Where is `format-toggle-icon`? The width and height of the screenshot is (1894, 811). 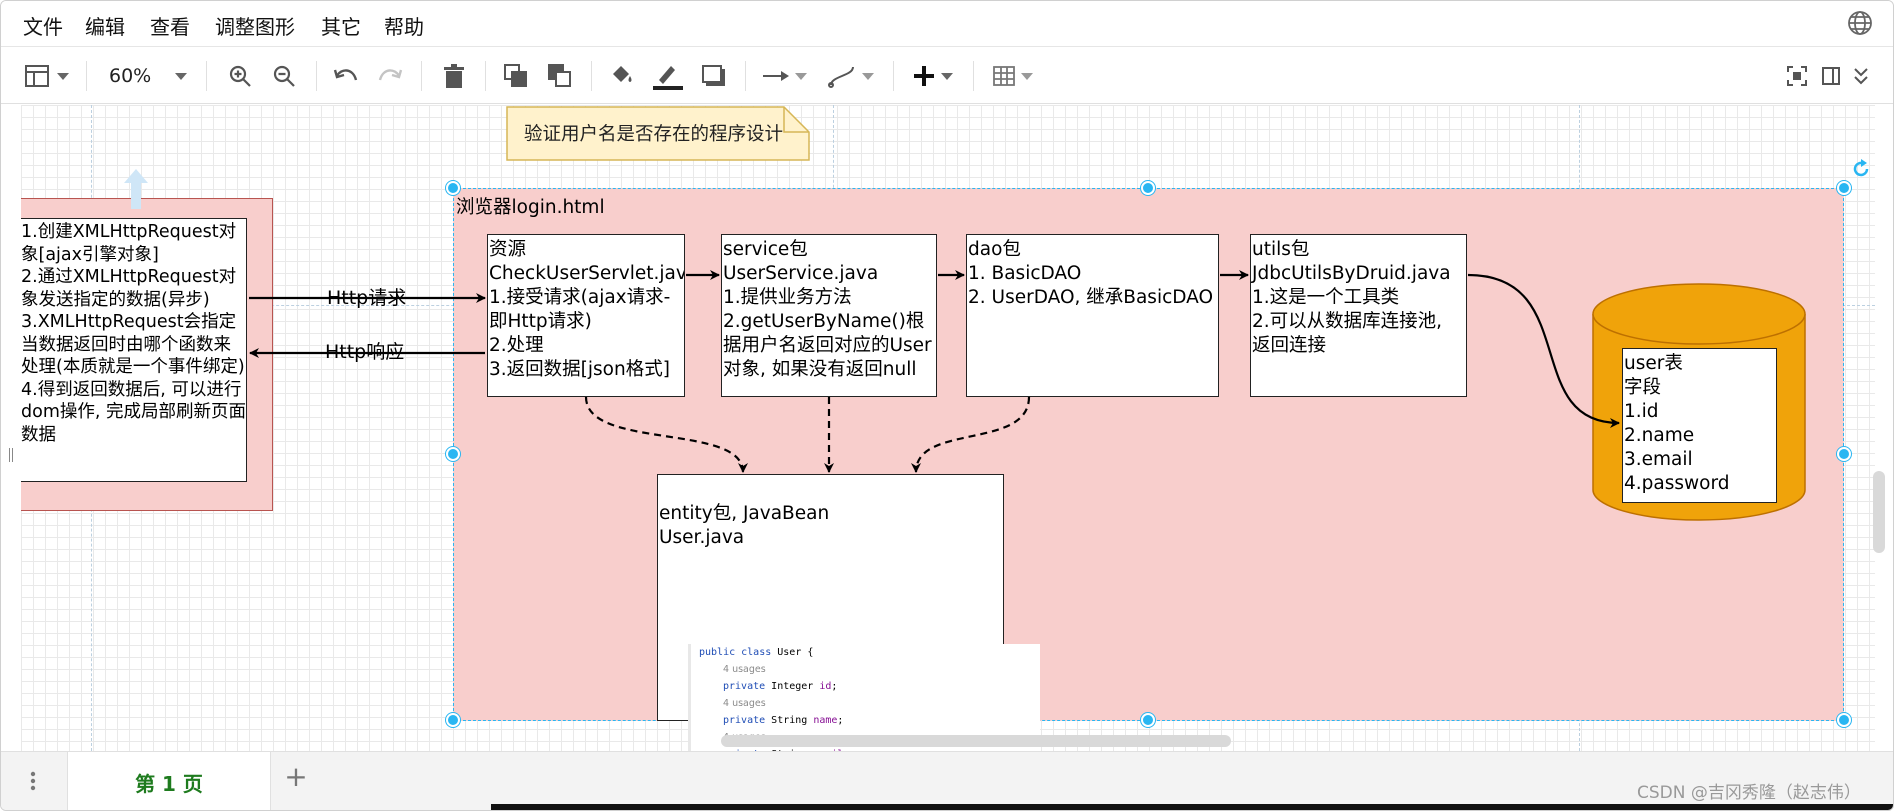 format-toggle-icon is located at coordinates (1831, 76).